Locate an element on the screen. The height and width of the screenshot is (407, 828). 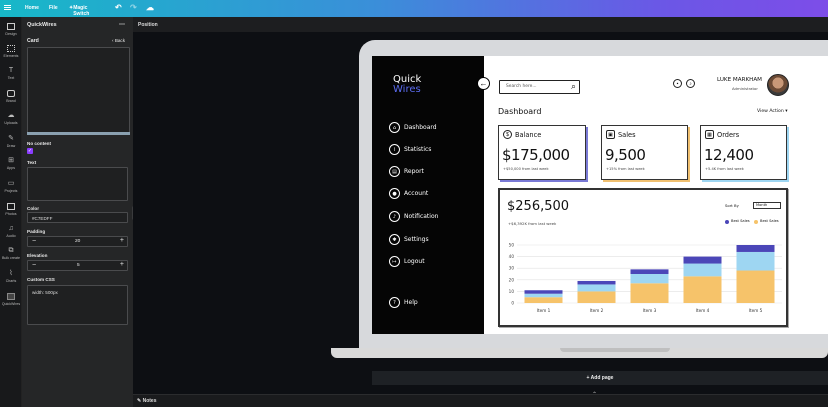
statistics-icon: ⌇ is located at coordinates (394, 149).